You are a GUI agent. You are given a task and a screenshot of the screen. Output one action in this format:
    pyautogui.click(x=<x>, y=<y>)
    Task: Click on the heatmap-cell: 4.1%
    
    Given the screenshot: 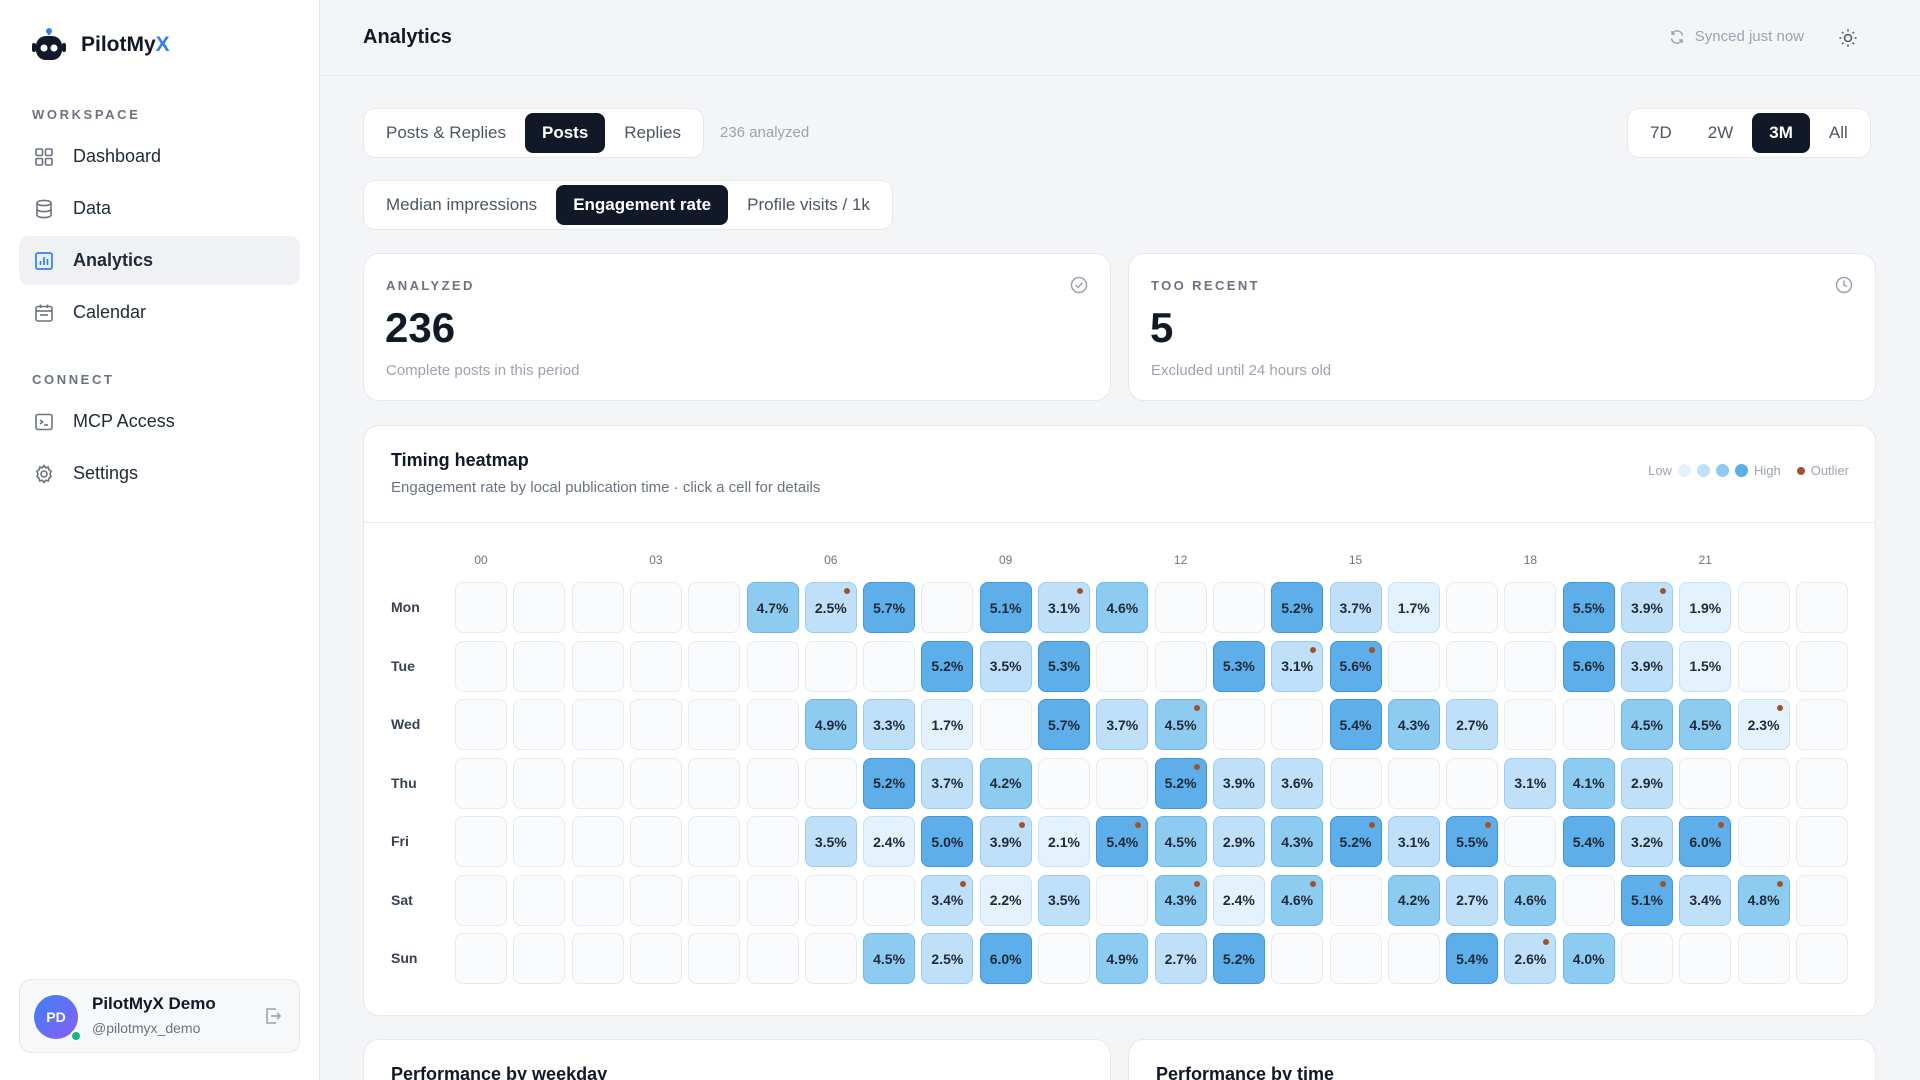 What is the action you would take?
    pyautogui.click(x=1588, y=783)
    